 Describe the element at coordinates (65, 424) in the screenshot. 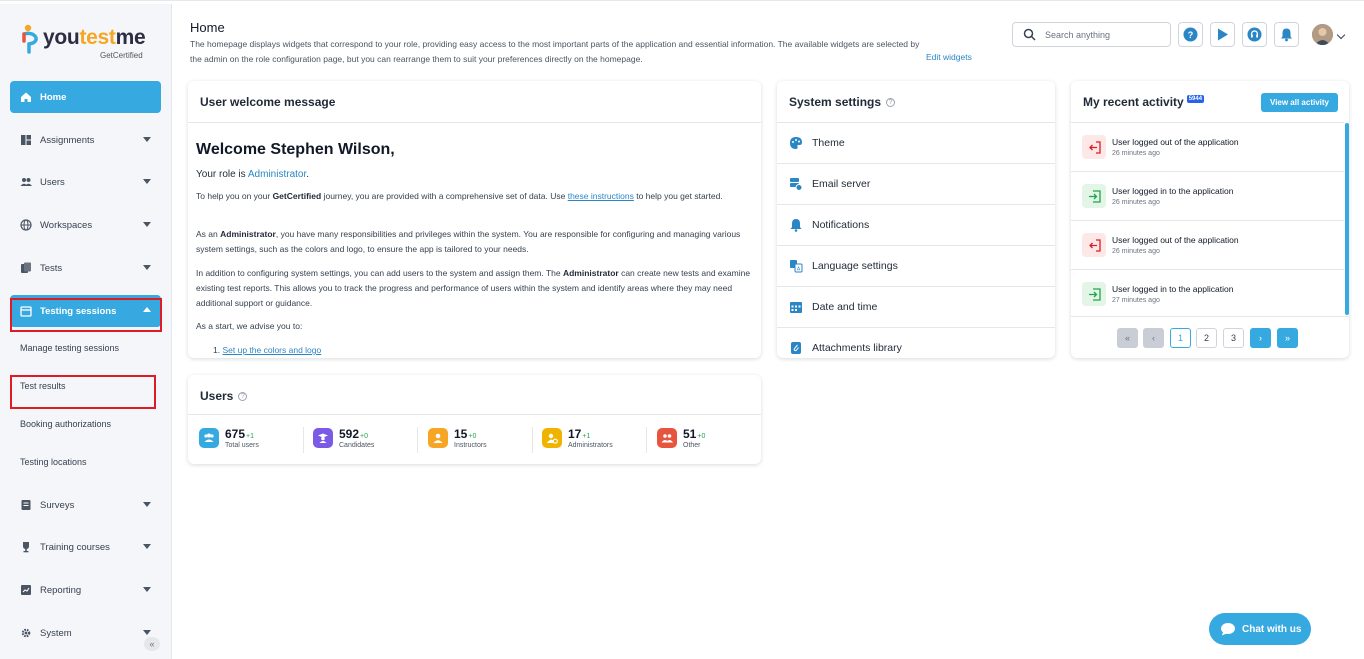

I see `sidebar-subitem-booking-authorizations: Booking authorizations` at that location.